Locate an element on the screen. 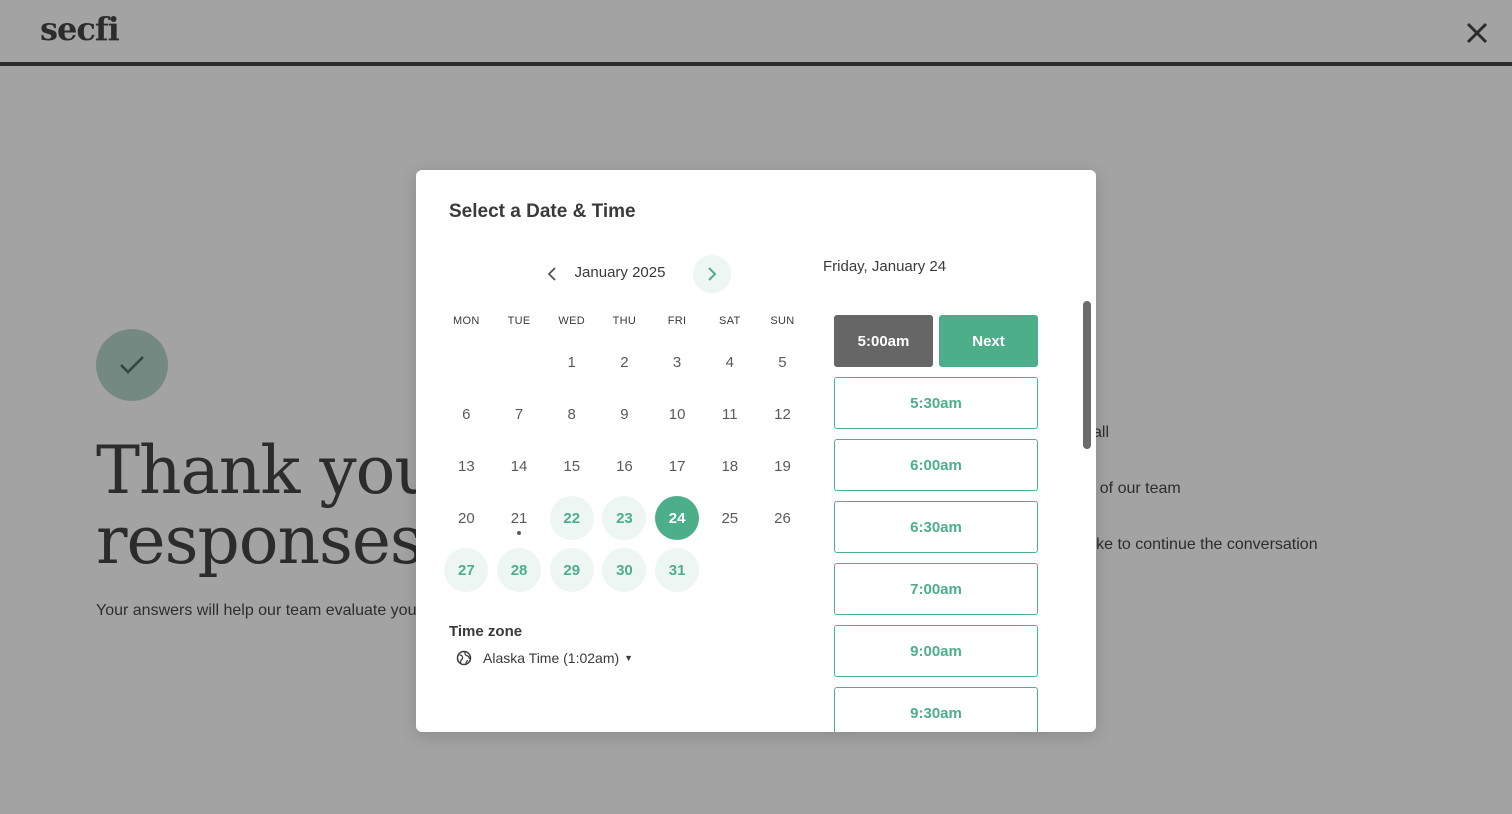 This screenshot has width=1512, height=814. calendar-day-available: 30 is located at coordinates (624, 570).